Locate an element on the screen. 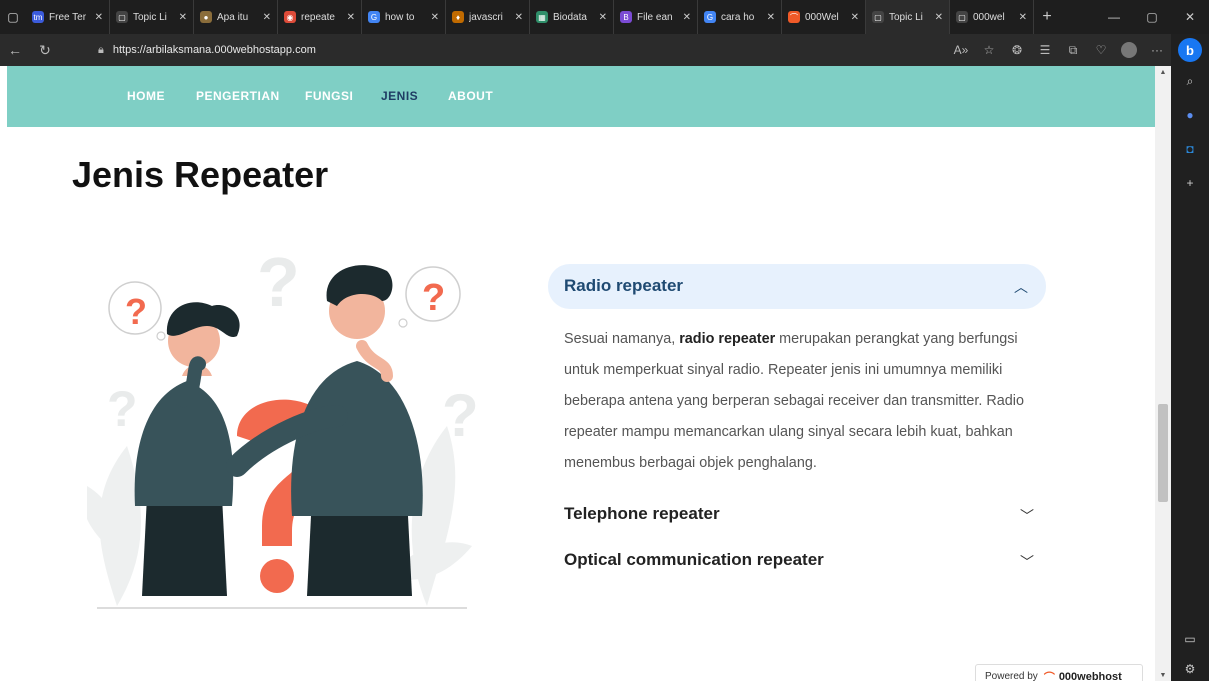  collections-icon: ⧉ is located at coordinates (1073, 50).